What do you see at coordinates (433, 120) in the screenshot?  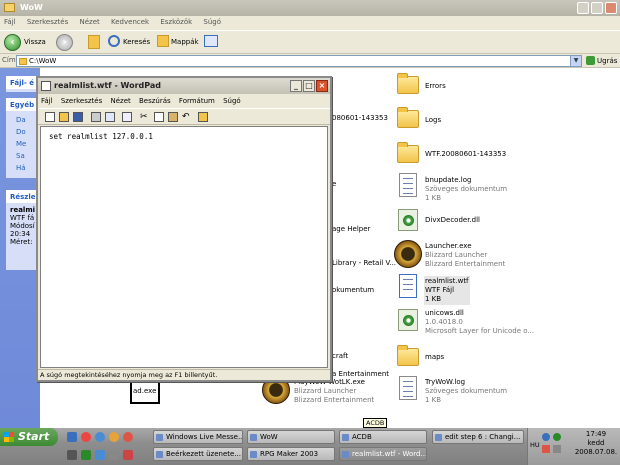 I see `folder-name: Logs` at bounding box center [433, 120].